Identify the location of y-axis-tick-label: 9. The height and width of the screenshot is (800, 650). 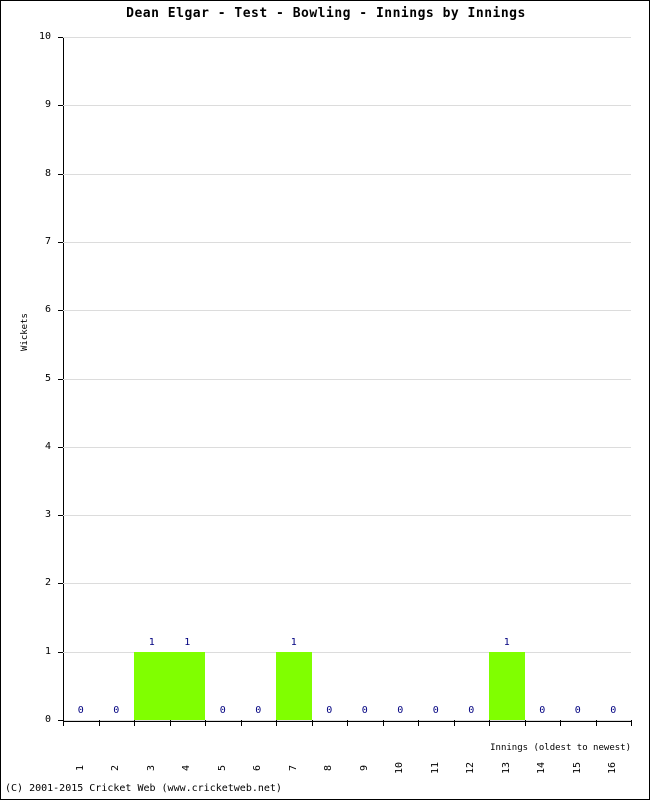
(47, 105).